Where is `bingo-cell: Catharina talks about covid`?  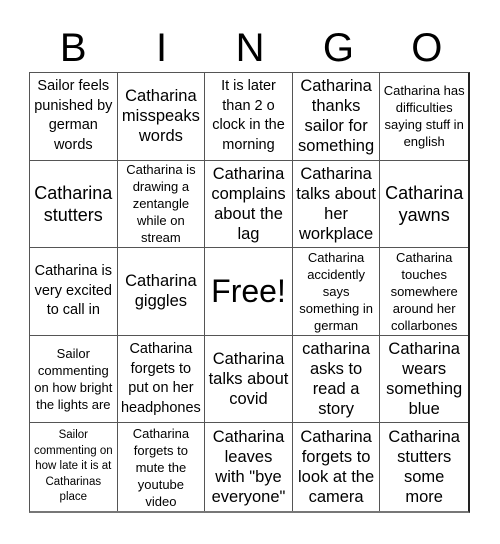
bingo-cell: Catharina talks about covid is located at coordinates (249, 379).